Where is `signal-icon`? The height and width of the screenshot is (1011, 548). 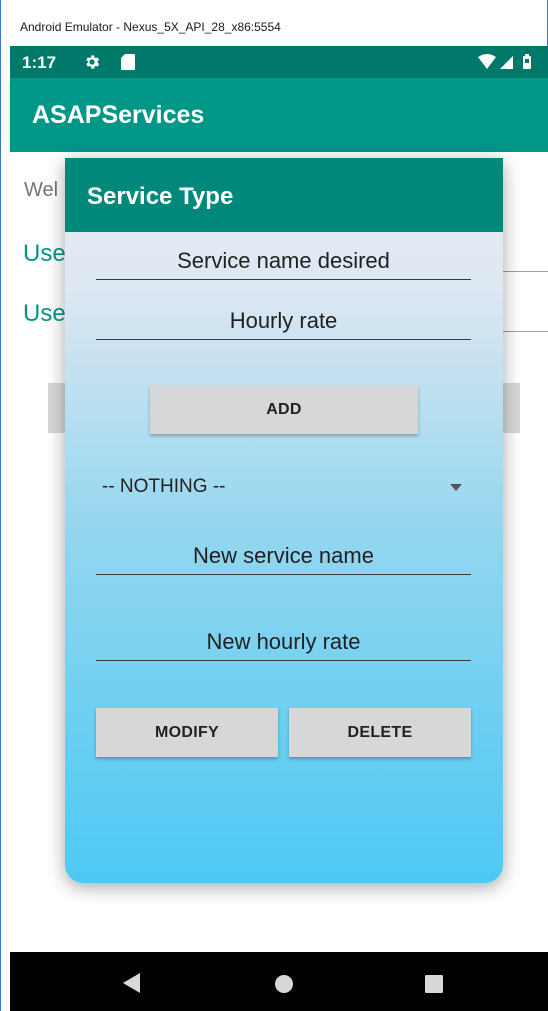 signal-icon is located at coordinates (506, 62).